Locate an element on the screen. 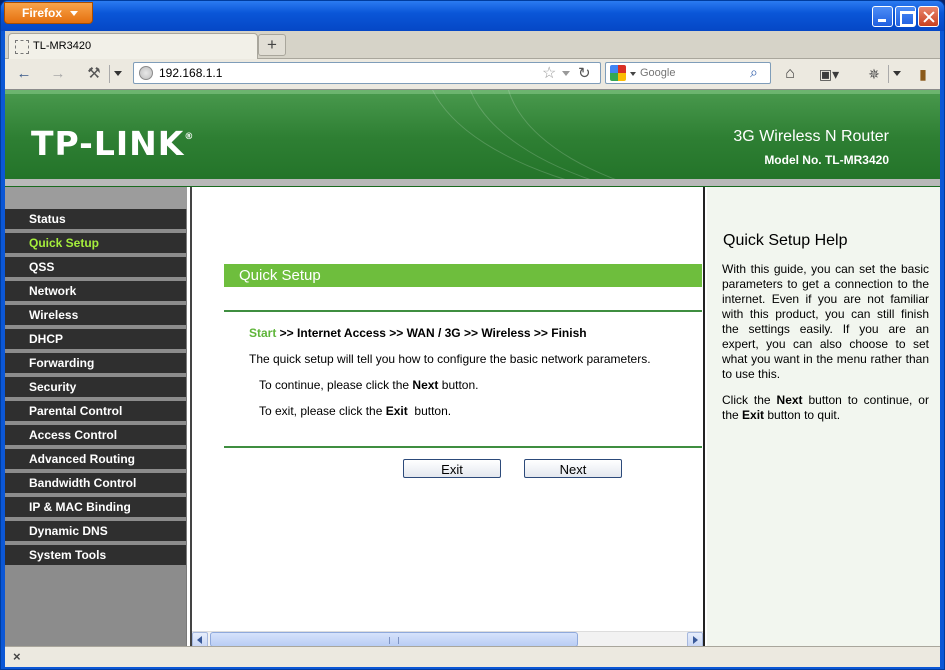 Image resolution: width=945 pixels, height=670 pixels. blank-page-icon is located at coordinates (22, 47).